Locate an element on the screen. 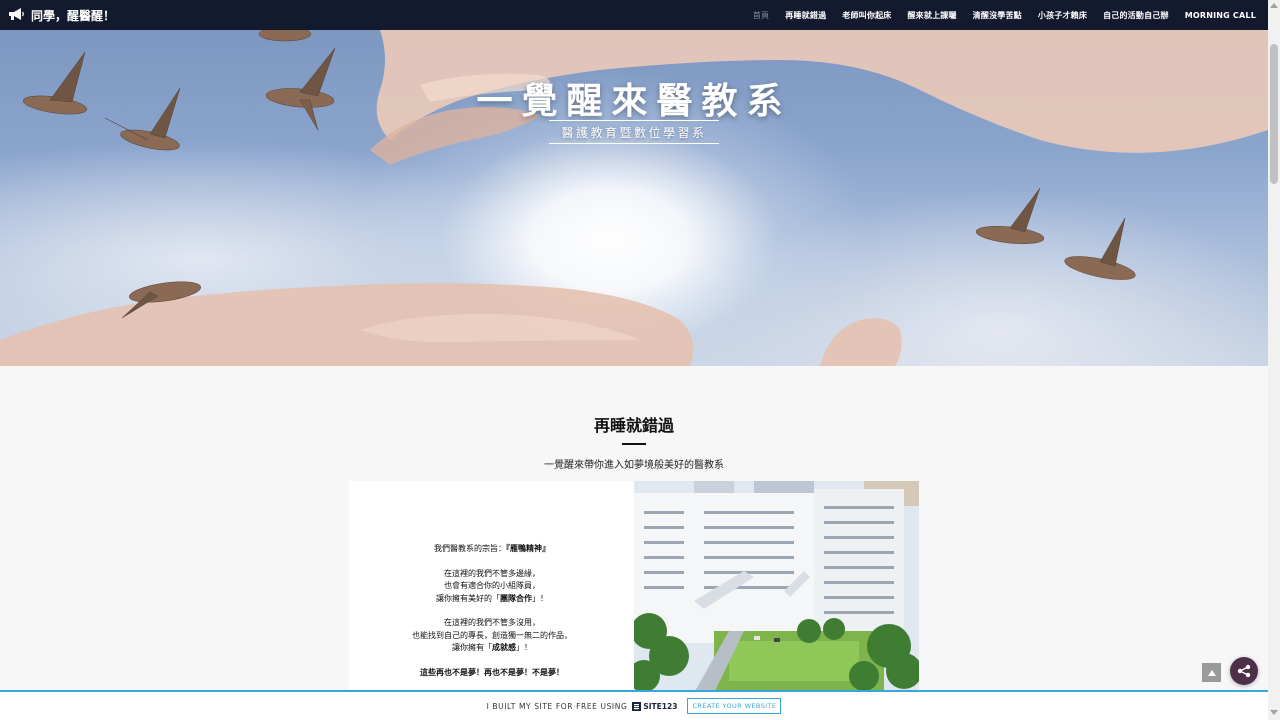 Image resolution: width=1280 pixels, height=720 pixels. arrow-up-icon is located at coordinates (1211, 672).